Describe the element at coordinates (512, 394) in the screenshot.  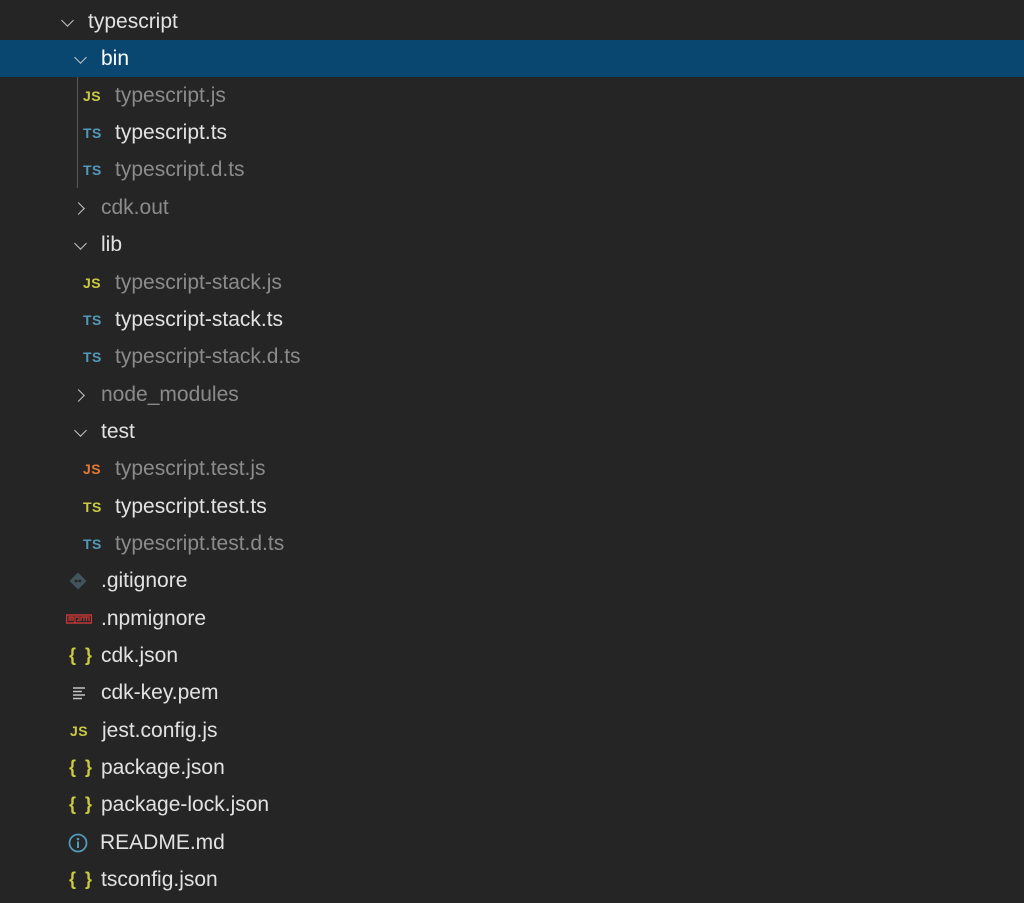
I see `folder-node-modules: node_modules` at that location.